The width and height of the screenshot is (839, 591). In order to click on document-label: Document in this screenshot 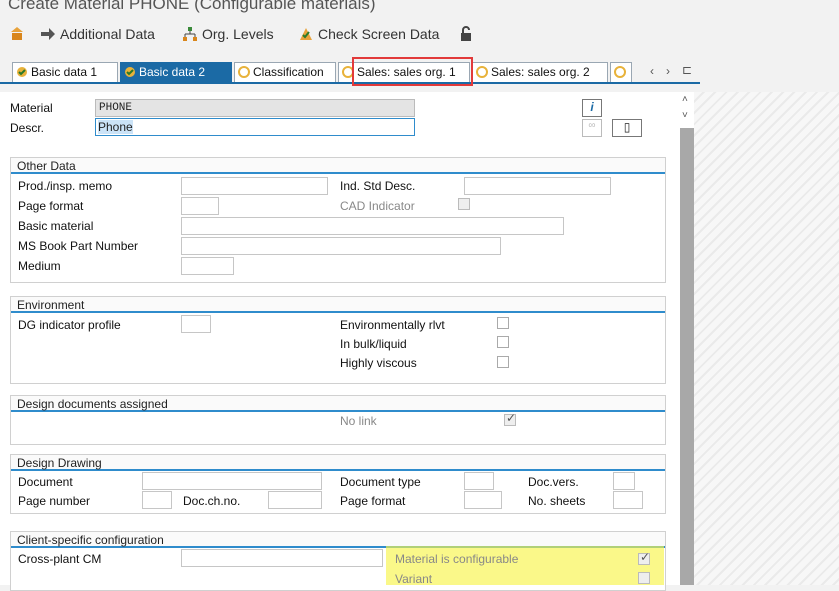, I will do `click(45, 482)`.